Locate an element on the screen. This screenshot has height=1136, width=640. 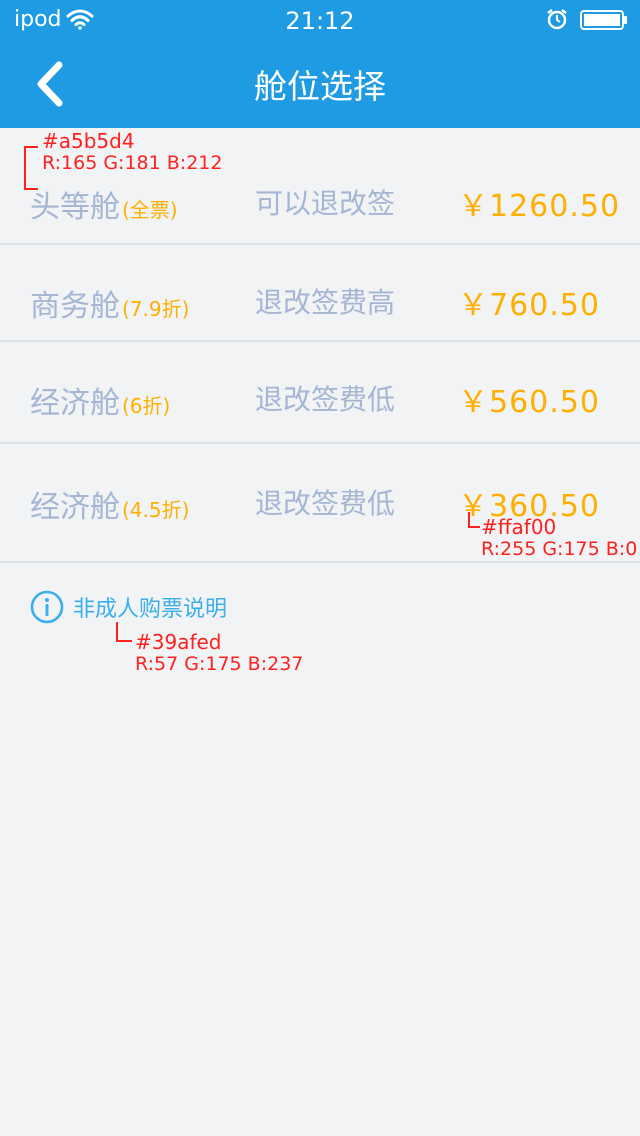
cabin-name: 头等舱 (全票) is located at coordinates (104, 204).